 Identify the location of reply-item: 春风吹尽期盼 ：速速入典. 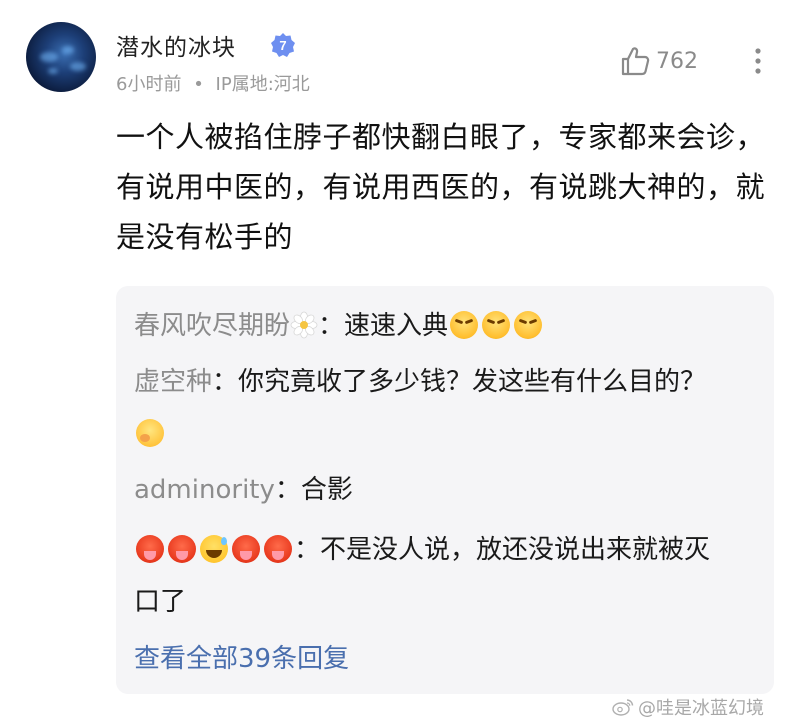
(434, 326).